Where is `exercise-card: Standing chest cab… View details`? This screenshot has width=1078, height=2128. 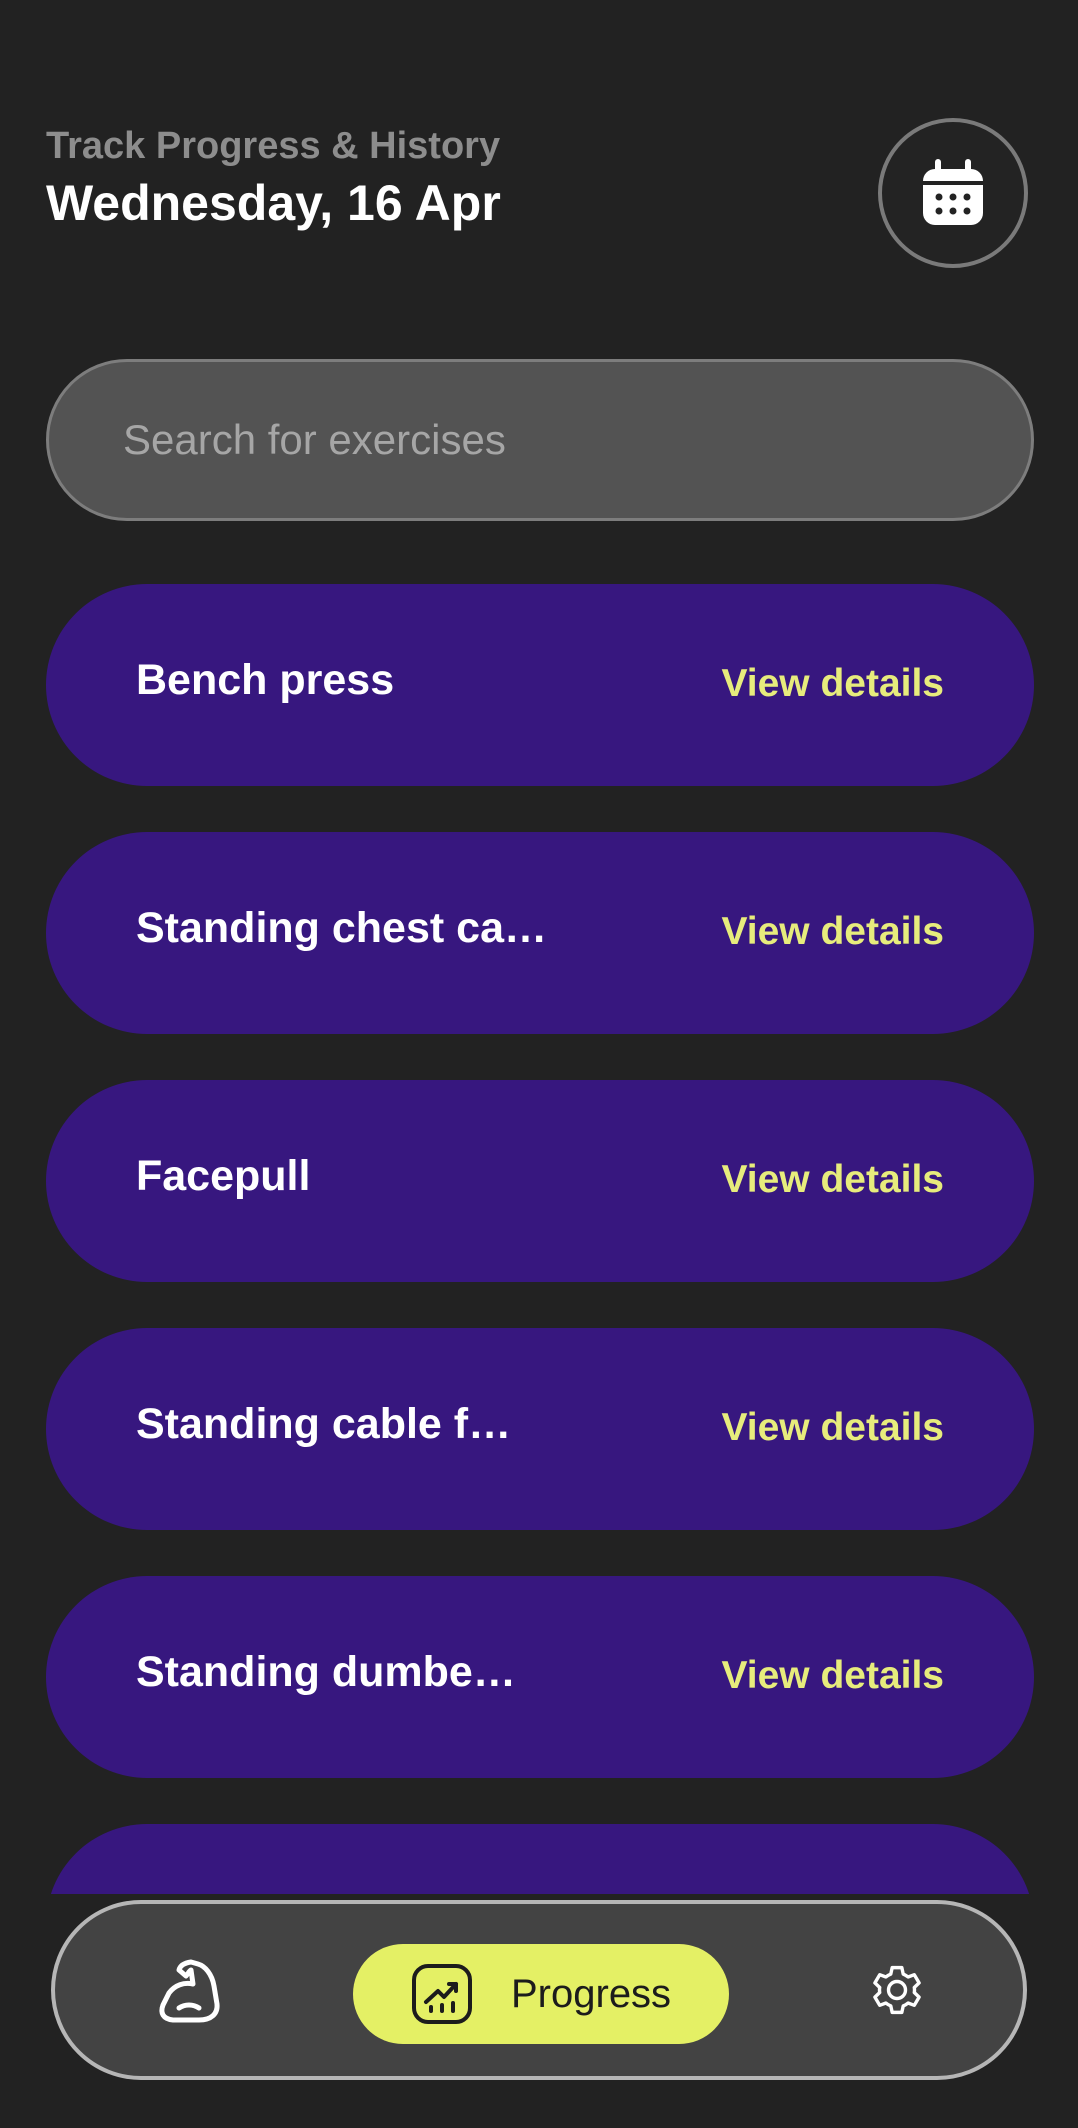 exercise-card: Standing chest cab… View details is located at coordinates (540, 933).